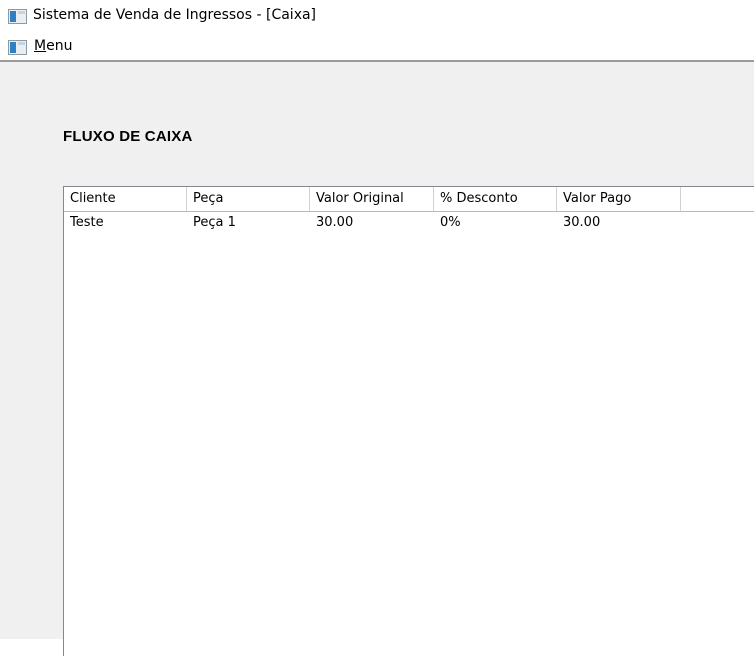 The height and width of the screenshot is (656, 754). I want to click on page-title: FLUXO DE CAIXA, so click(128, 136).